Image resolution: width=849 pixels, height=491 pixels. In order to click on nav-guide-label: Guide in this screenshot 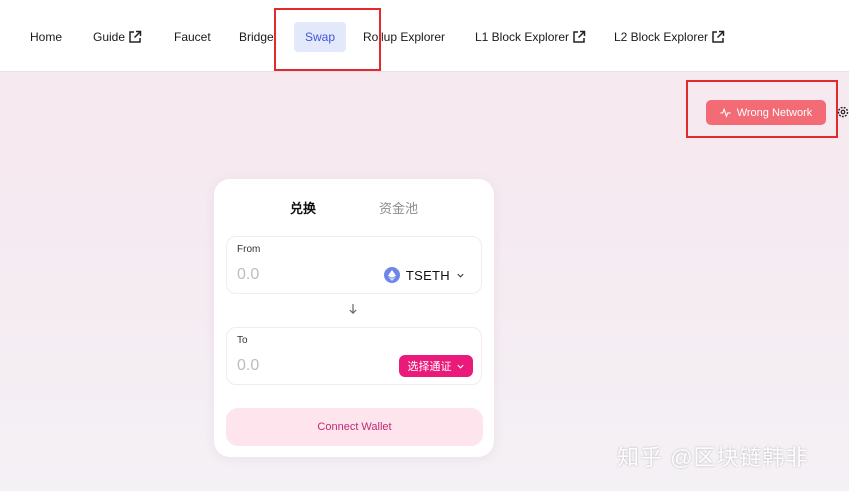, I will do `click(109, 37)`.